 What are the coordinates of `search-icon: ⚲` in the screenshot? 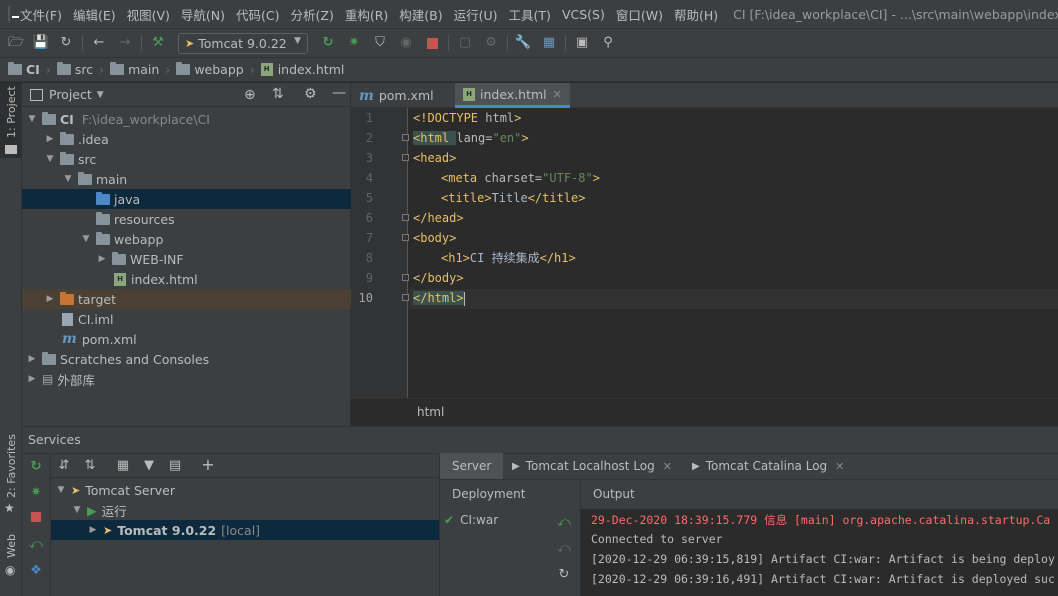 It's located at (608, 43).